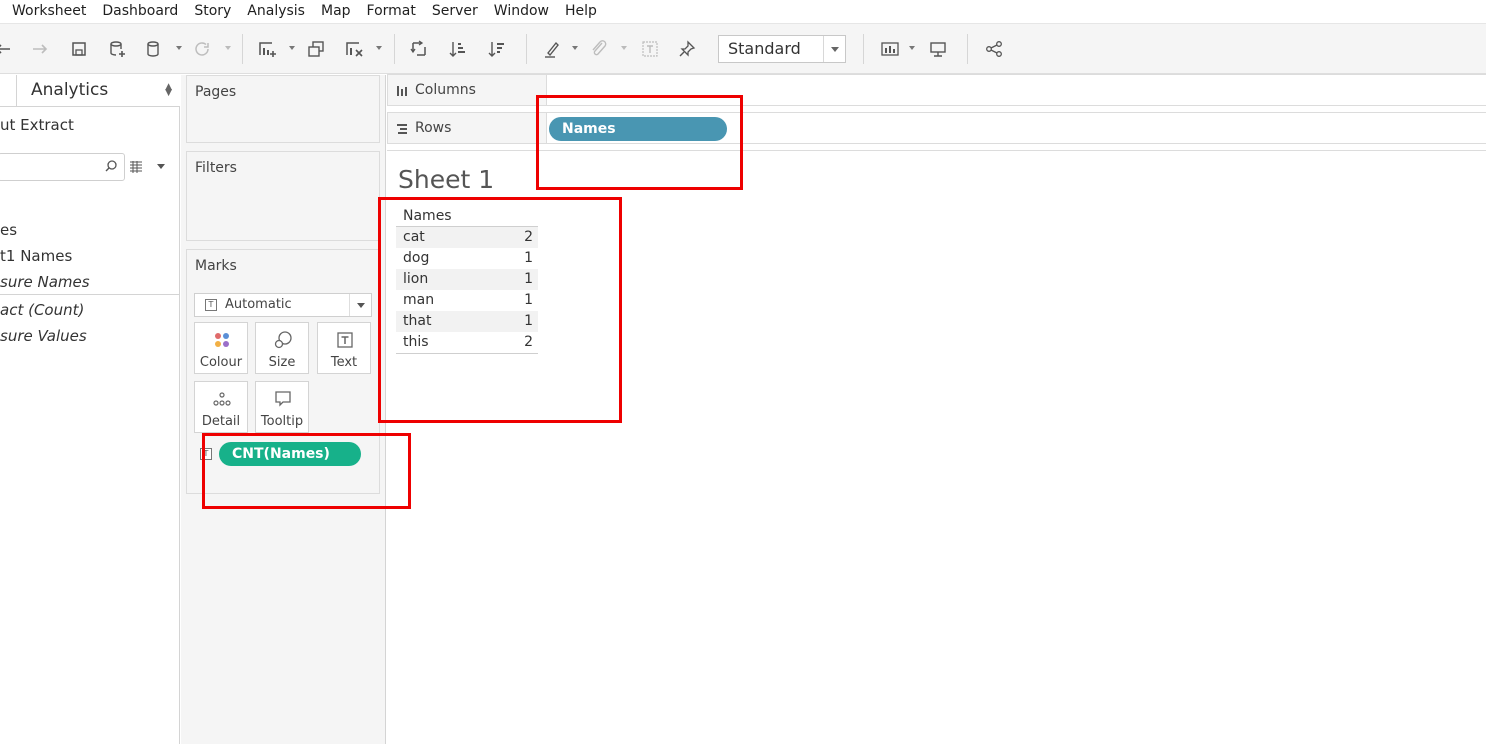 The image size is (1486, 744). What do you see at coordinates (258, 304) in the screenshot?
I see `mark-type-value: Automatic` at bounding box center [258, 304].